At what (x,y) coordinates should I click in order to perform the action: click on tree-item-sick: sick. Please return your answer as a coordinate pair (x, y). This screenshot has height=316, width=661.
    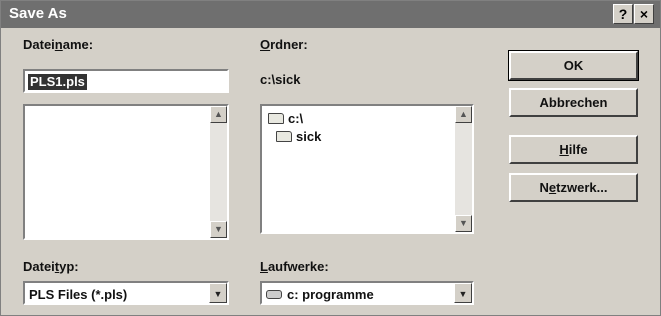
    Looking at the image, I should click on (298, 136).